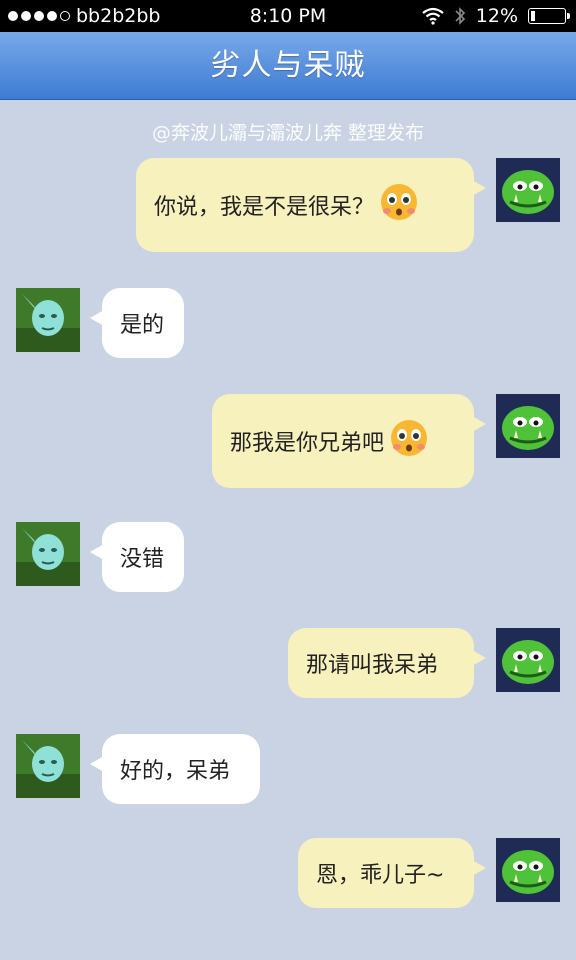 Image resolution: width=576 pixels, height=960 pixels. I want to click on battery-icon, so click(549, 16).